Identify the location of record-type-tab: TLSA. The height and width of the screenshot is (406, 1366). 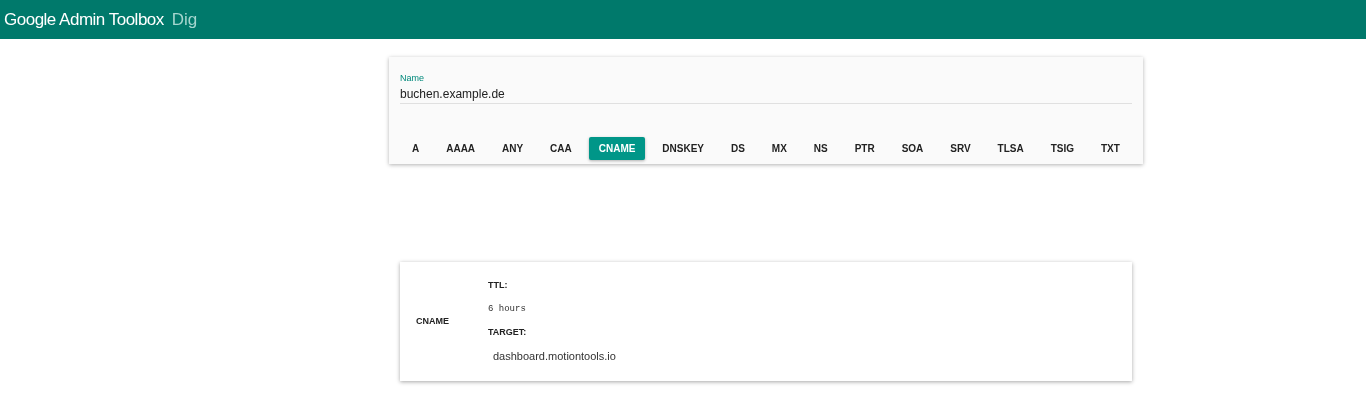
(1010, 148).